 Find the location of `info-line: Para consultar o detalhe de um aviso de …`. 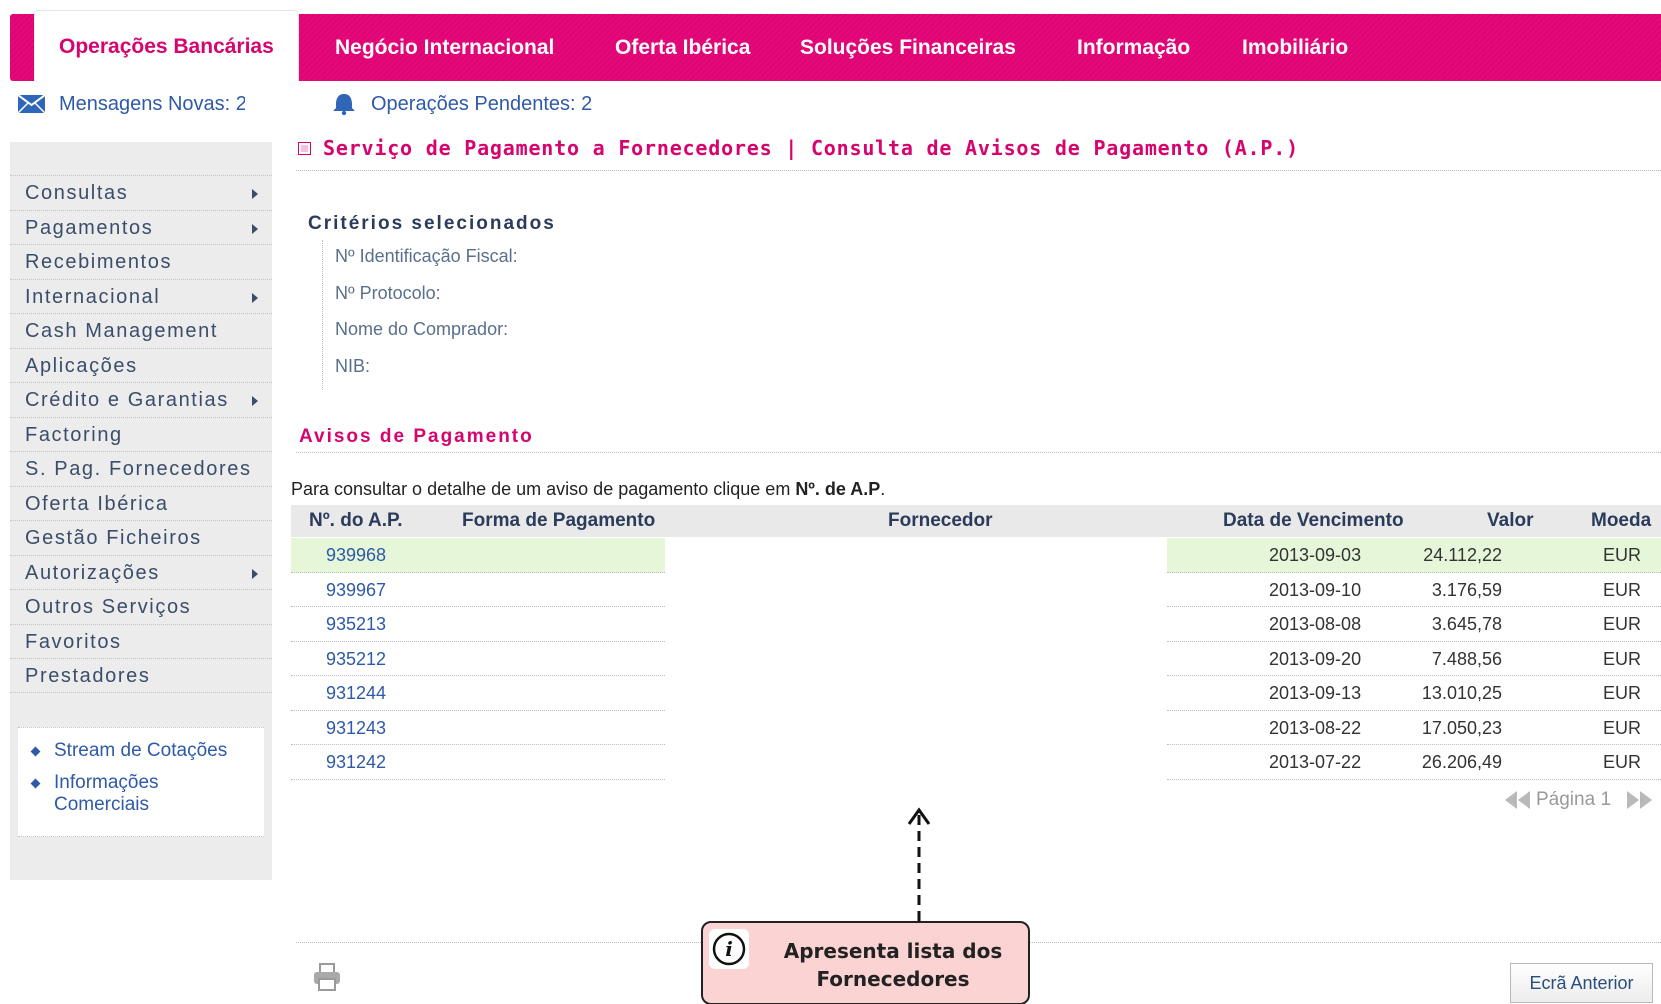

info-line: Para consultar o detalhe de um aviso de … is located at coordinates (588, 489).